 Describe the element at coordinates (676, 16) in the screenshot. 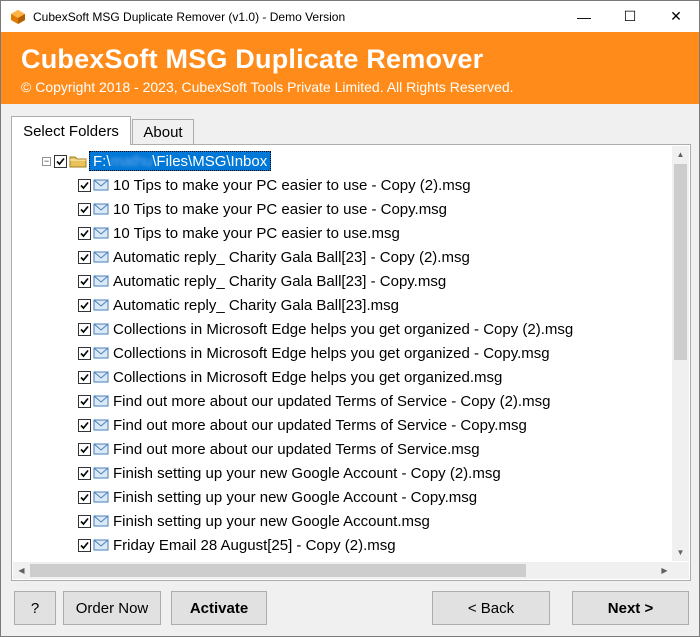

I see `close-button: ✕` at that location.